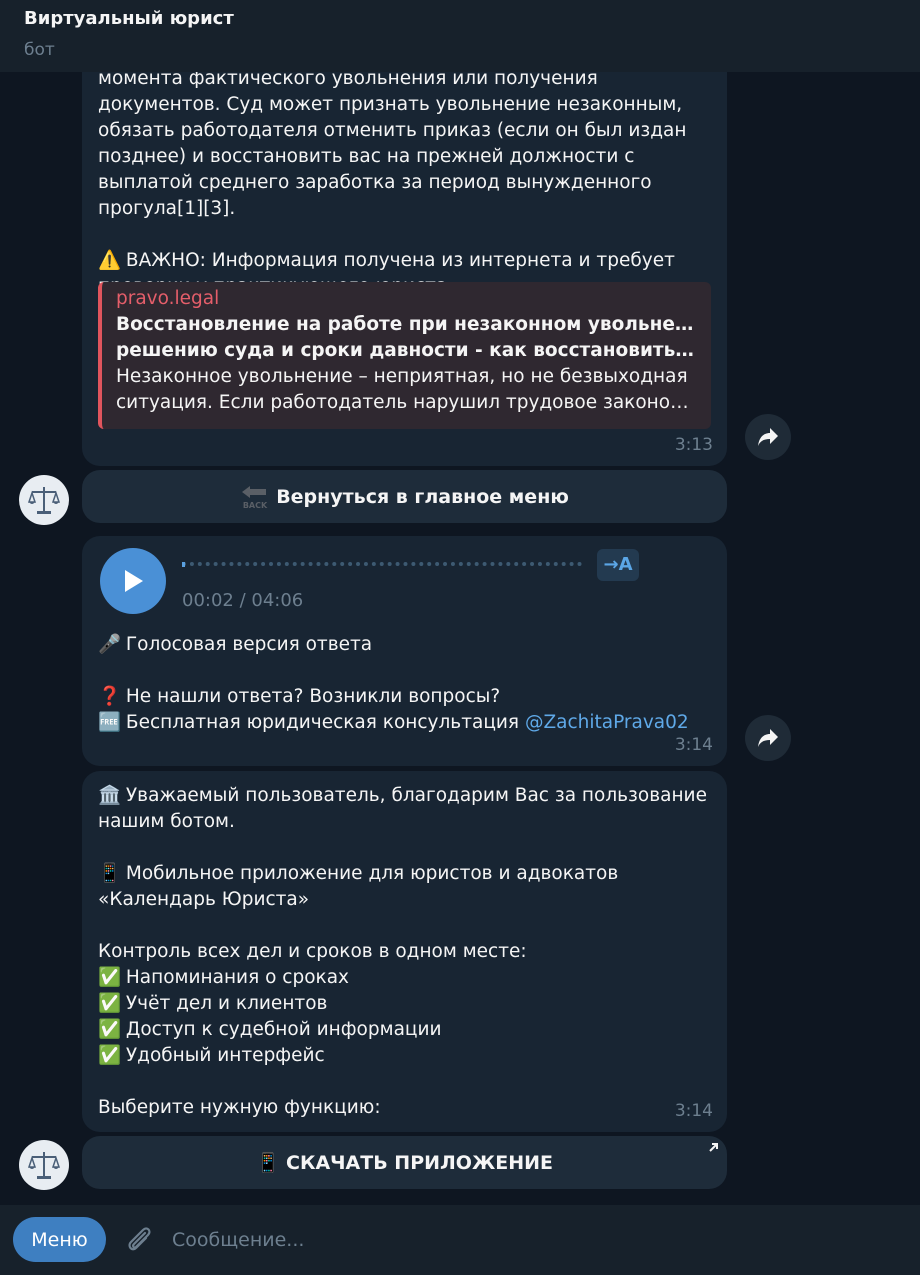  I want to click on question-icon: ❓, so click(110, 696).